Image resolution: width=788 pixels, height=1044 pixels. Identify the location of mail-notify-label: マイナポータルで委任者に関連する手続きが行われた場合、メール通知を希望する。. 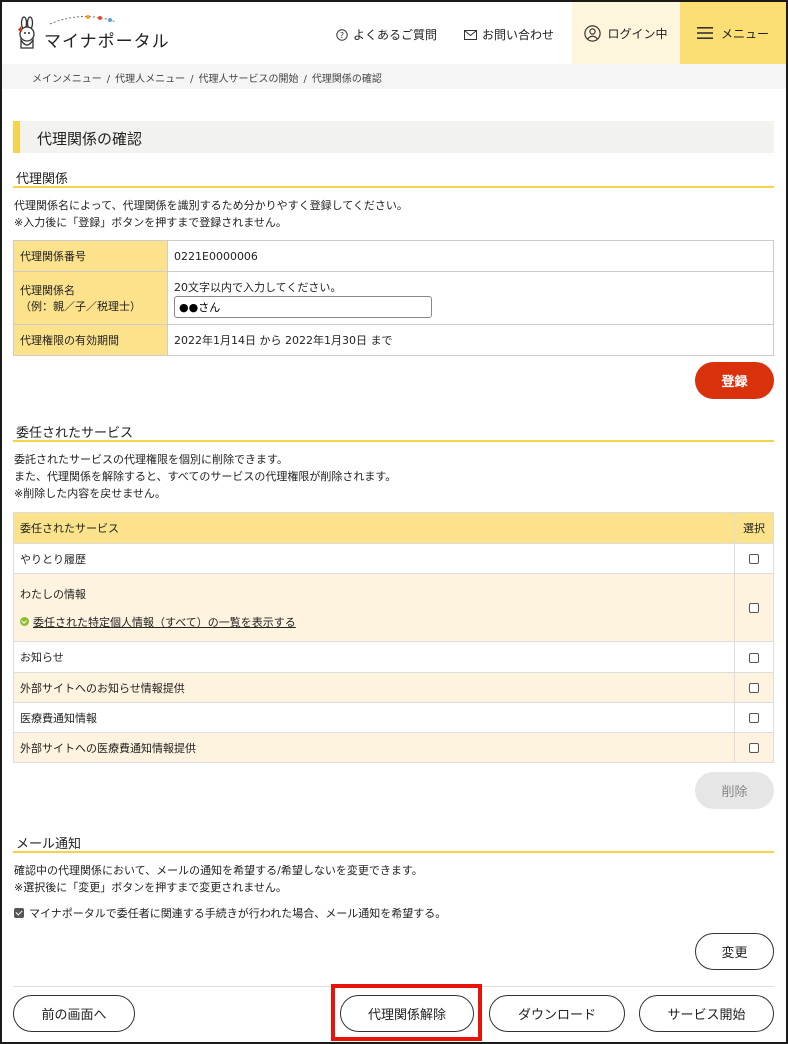
(238, 913).